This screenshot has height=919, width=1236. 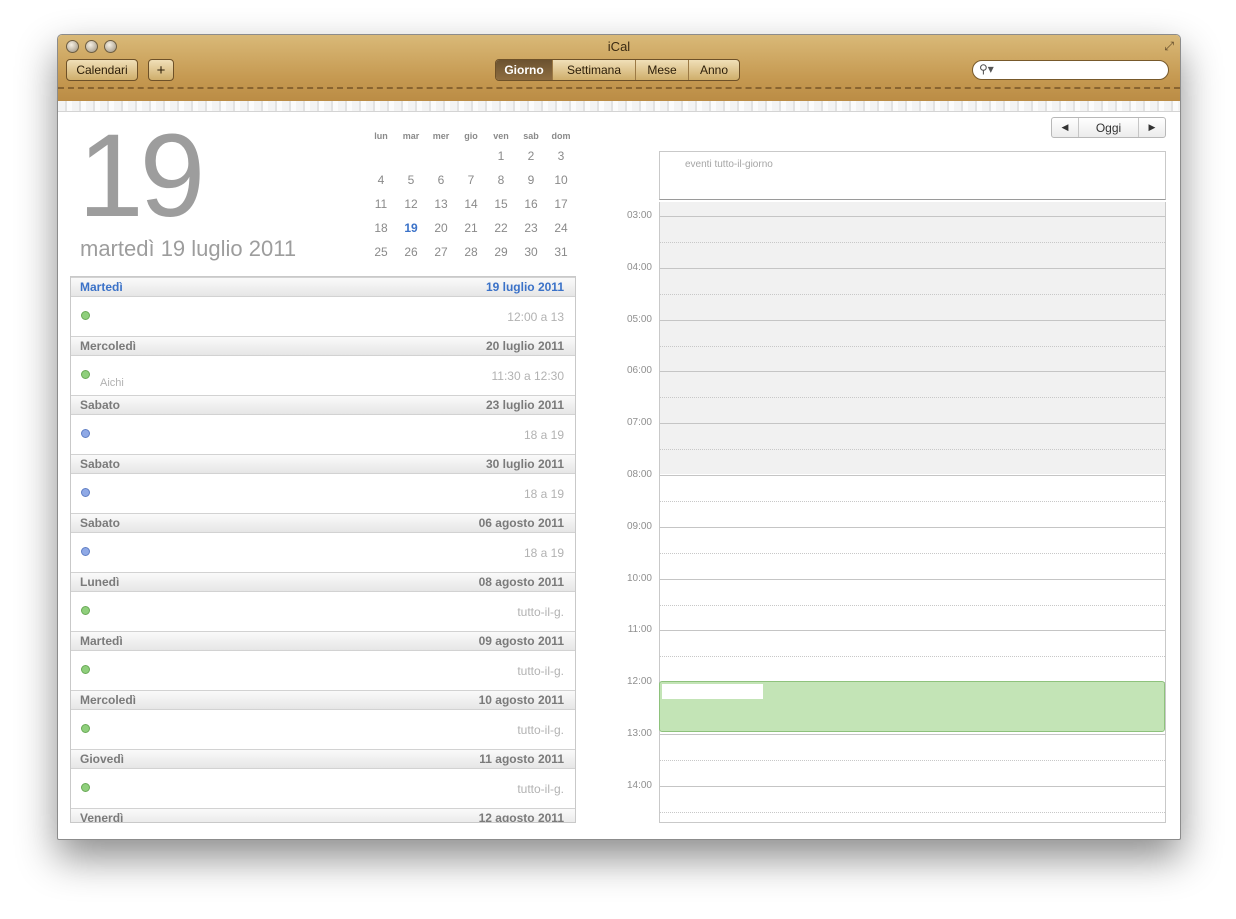 I want to click on list-day-date: 08 agosto 2011, so click(x=521, y=582).